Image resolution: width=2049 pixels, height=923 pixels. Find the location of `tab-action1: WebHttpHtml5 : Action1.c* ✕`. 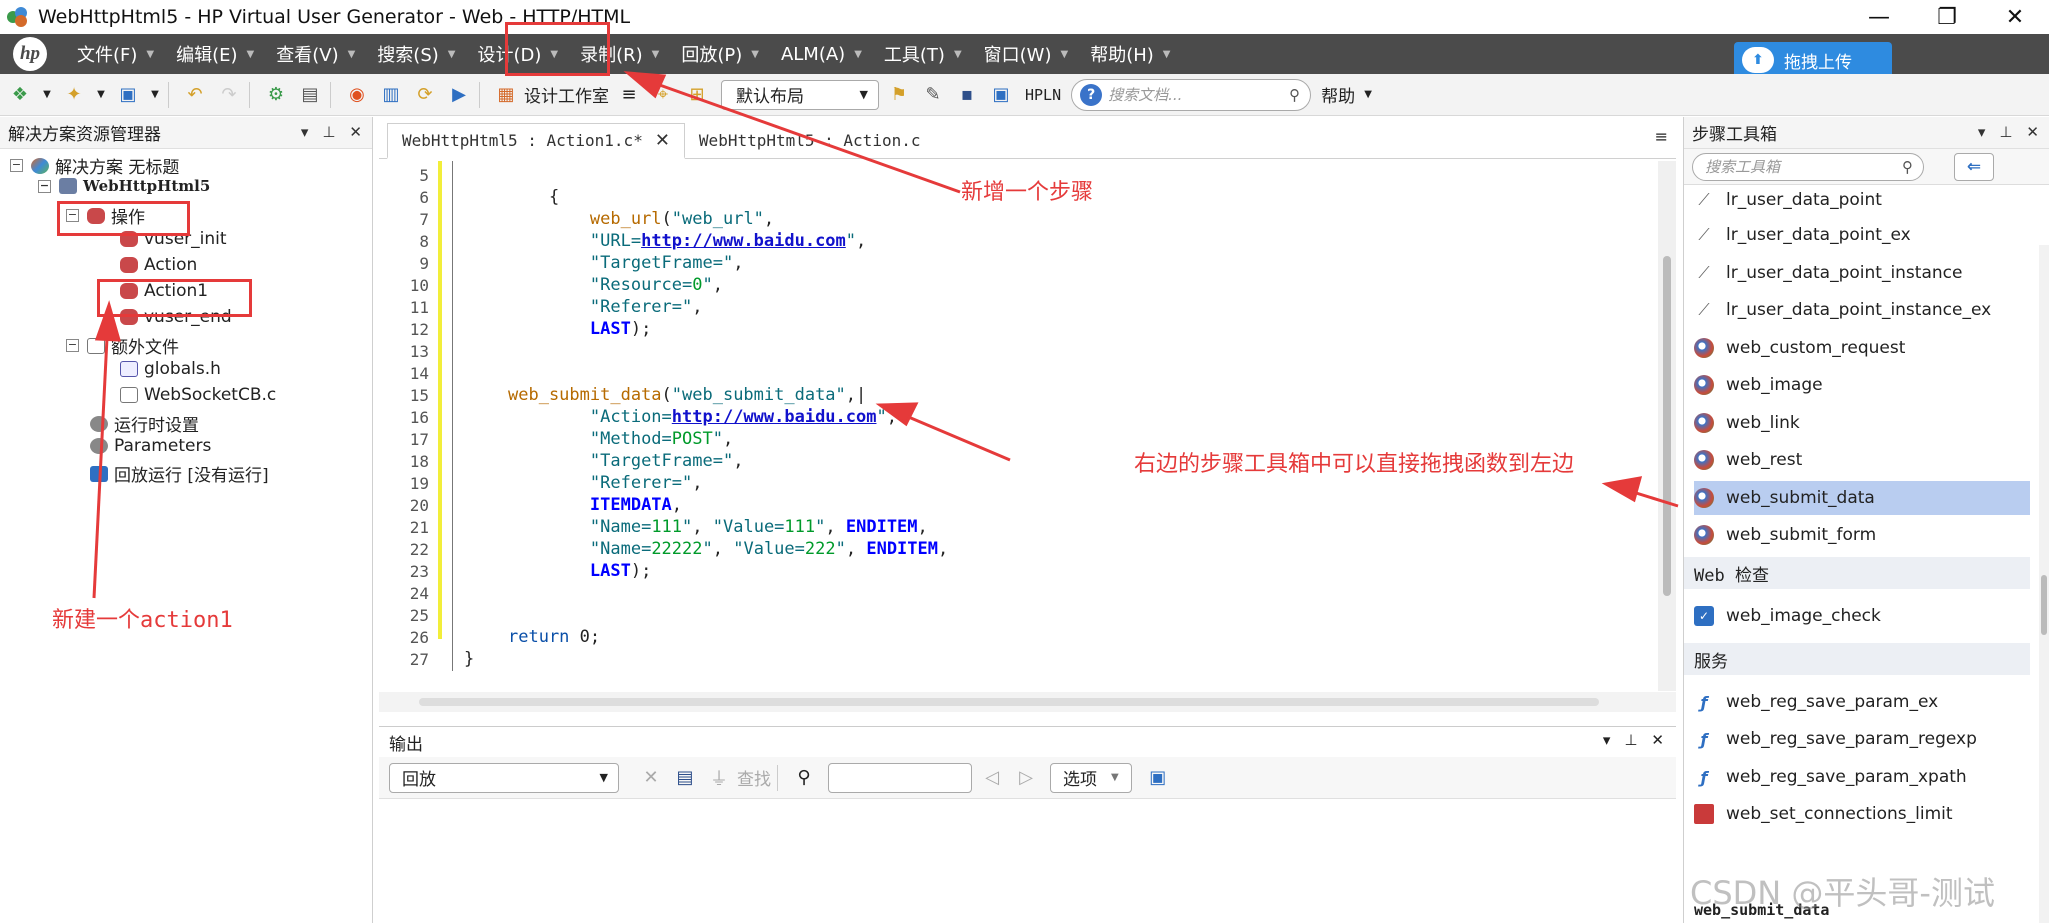

tab-action1: WebHttpHtml5 : Action1.c* ✕ is located at coordinates (536, 141).